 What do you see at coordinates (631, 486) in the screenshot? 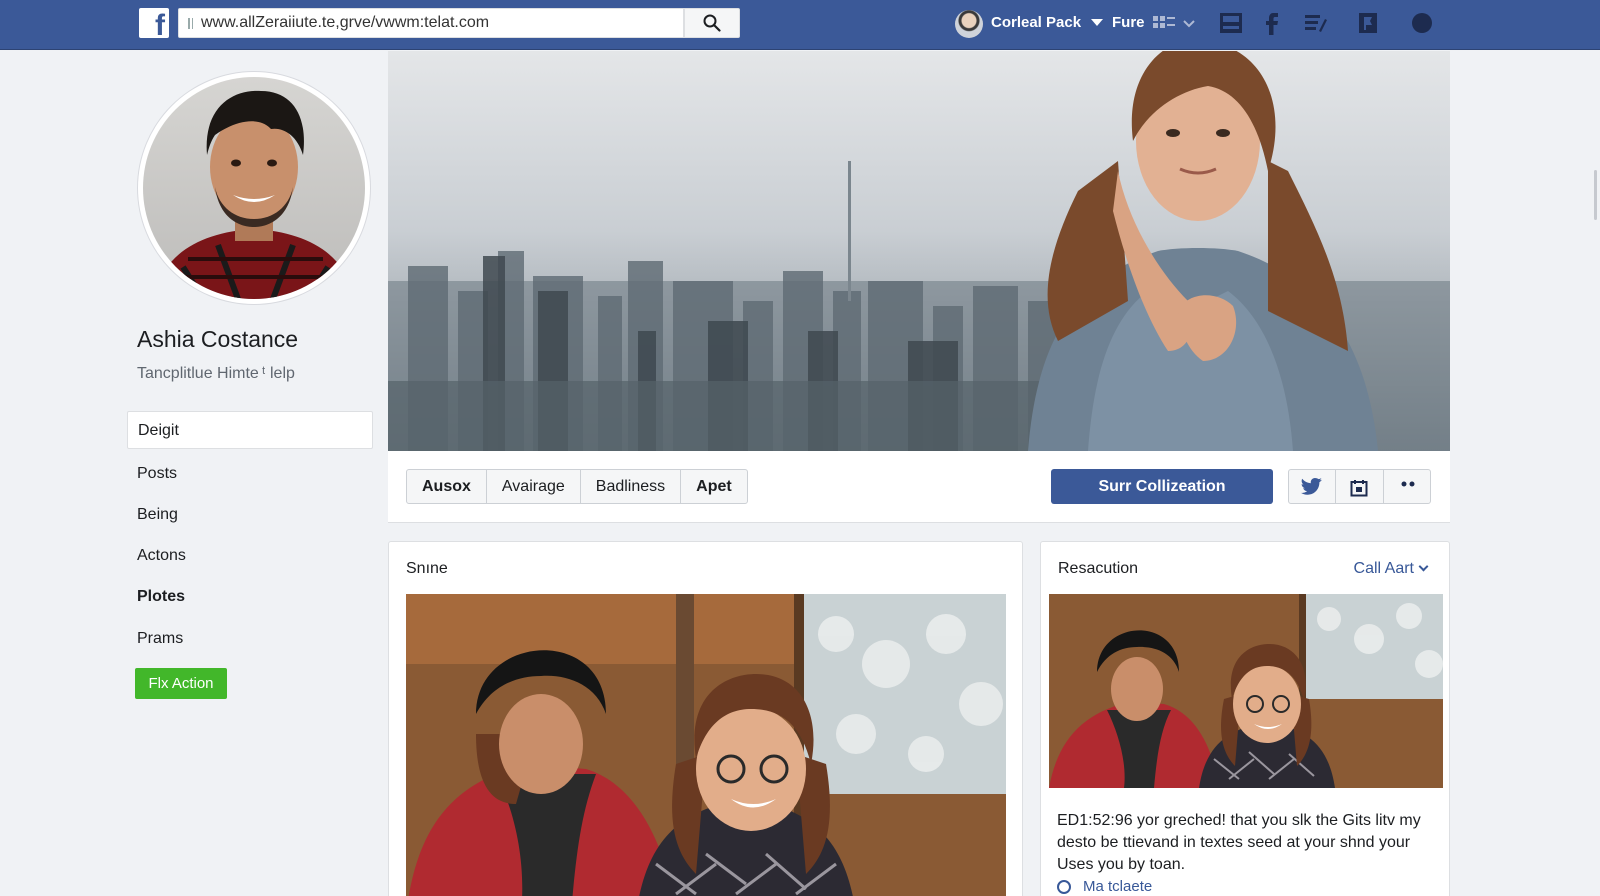
I see `tab-badliness: Badliness` at bounding box center [631, 486].